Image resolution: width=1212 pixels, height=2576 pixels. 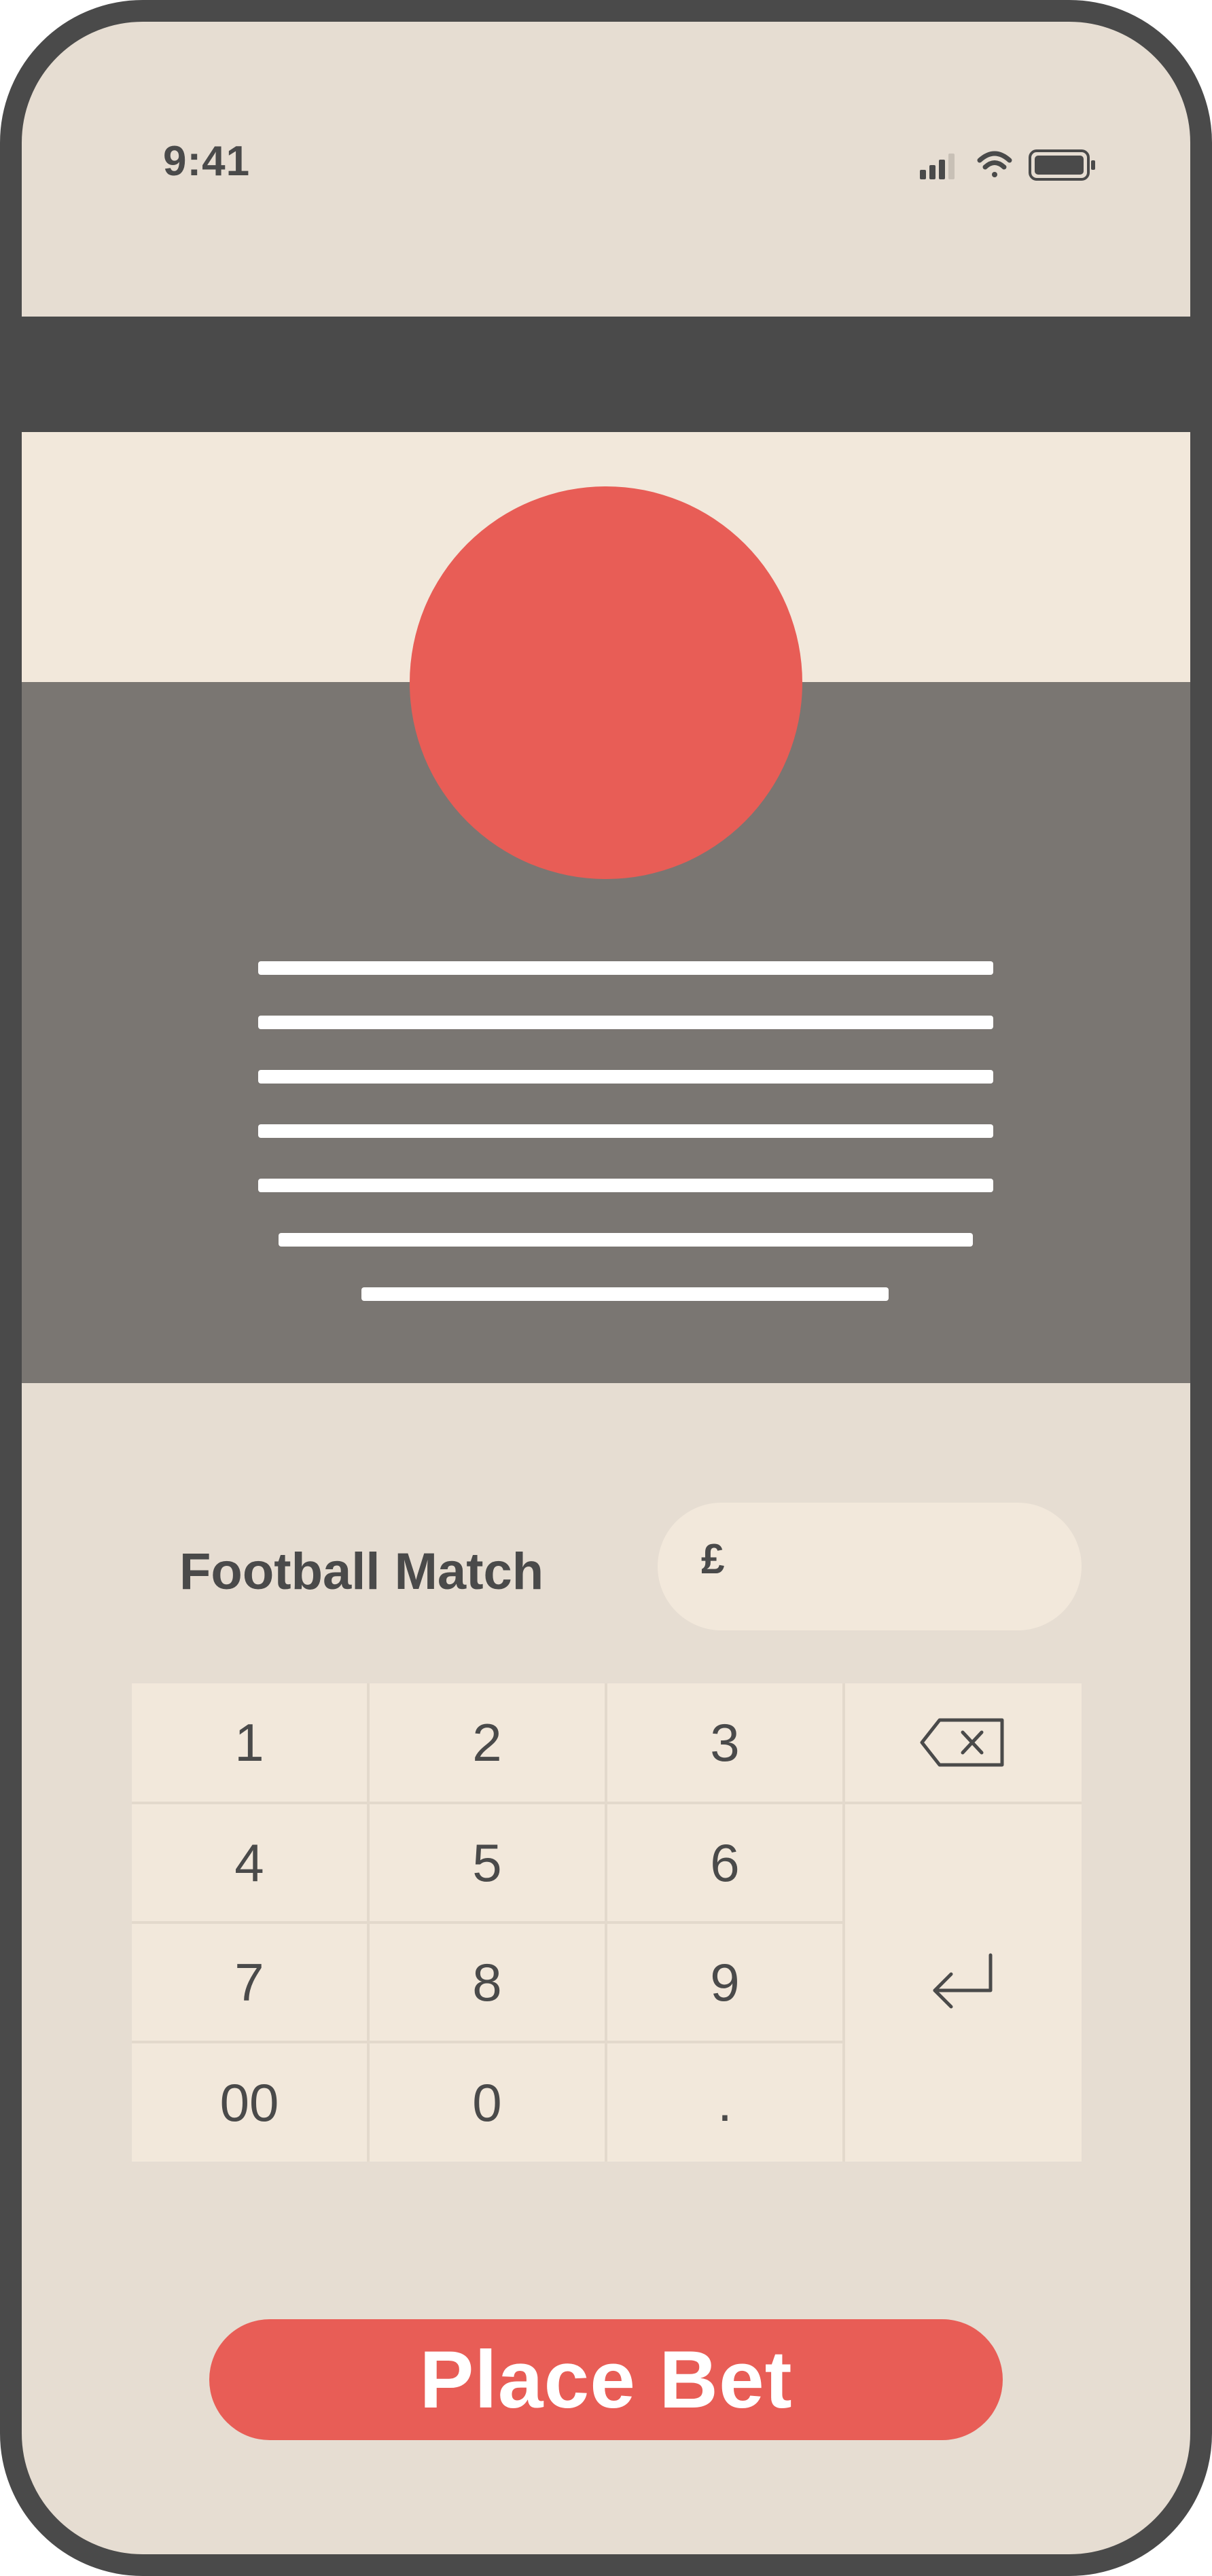 What do you see at coordinates (606, 2379) in the screenshot?
I see `place-bet-button: Place Bet` at bounding box center [606, 2379].